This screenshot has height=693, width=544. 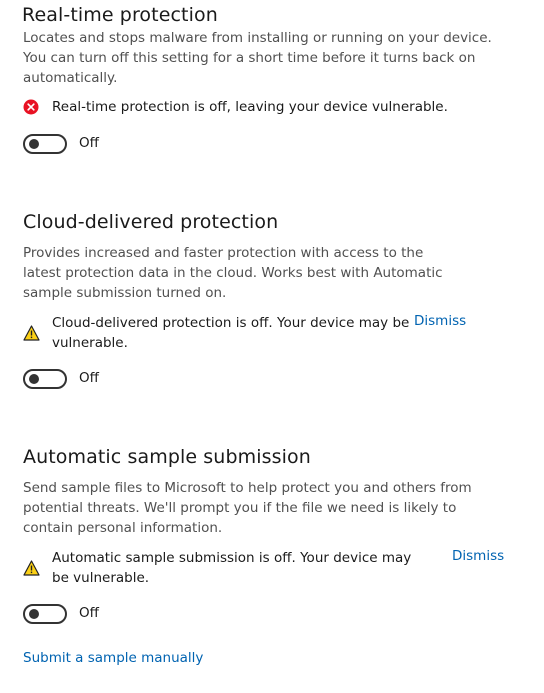 I want to click on sample-title: Automatic sample submission, so click(x=167, y=457).